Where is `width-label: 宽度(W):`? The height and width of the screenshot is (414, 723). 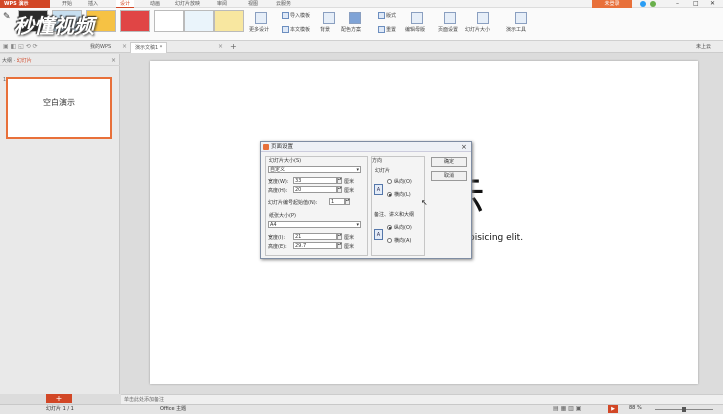
width-label: 宽度(W): is located at coordinates (278, 182).